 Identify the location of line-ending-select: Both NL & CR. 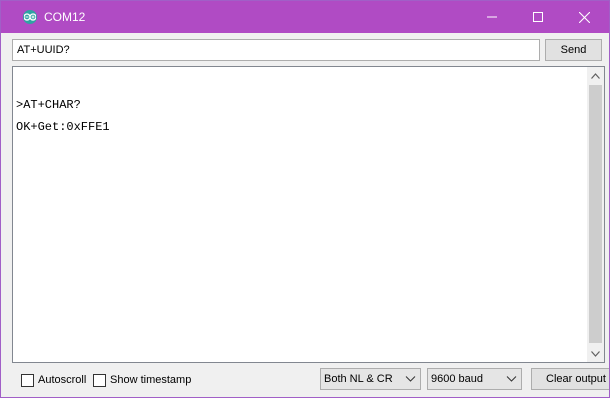
(370, 379).